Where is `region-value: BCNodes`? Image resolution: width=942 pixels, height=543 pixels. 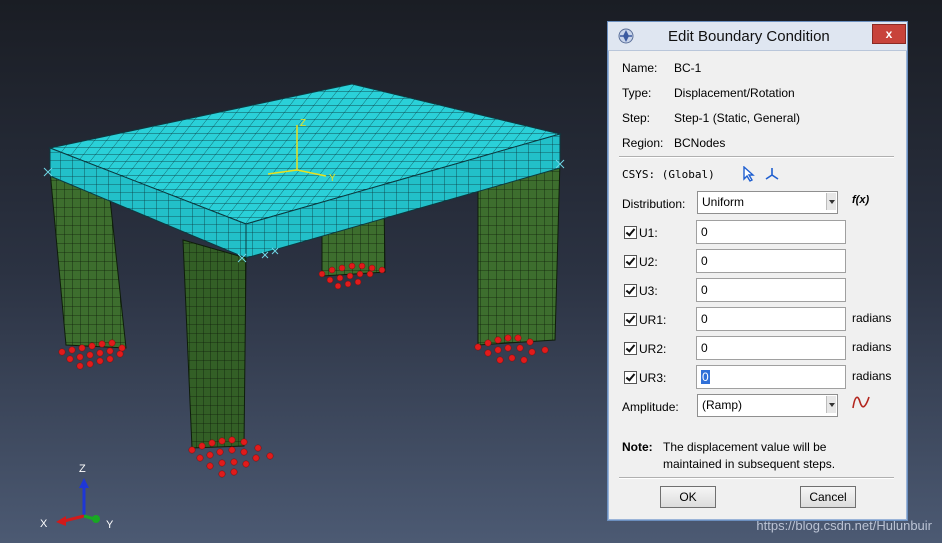 region-value: BCNodes is located at coordinates (700, 143).